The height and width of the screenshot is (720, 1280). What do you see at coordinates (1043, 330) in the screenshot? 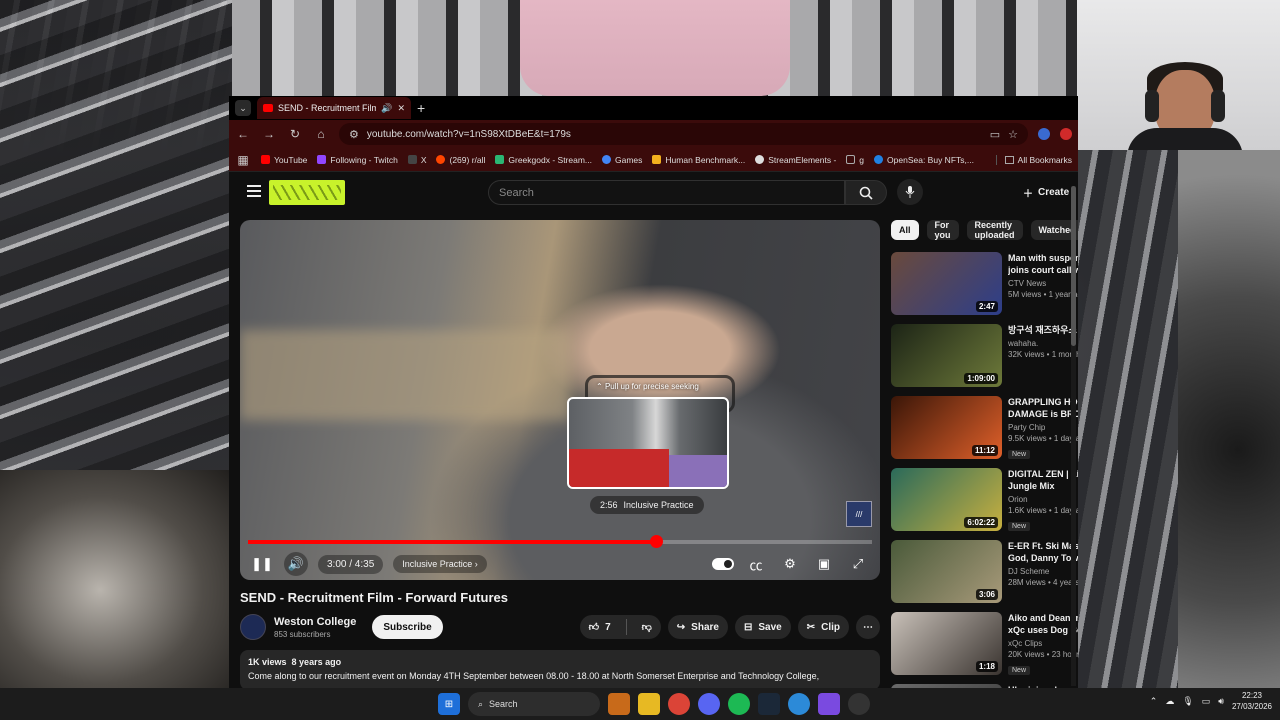
I see `video-title: 방구석 재즈하우스` at bounding box center [1043, 330].